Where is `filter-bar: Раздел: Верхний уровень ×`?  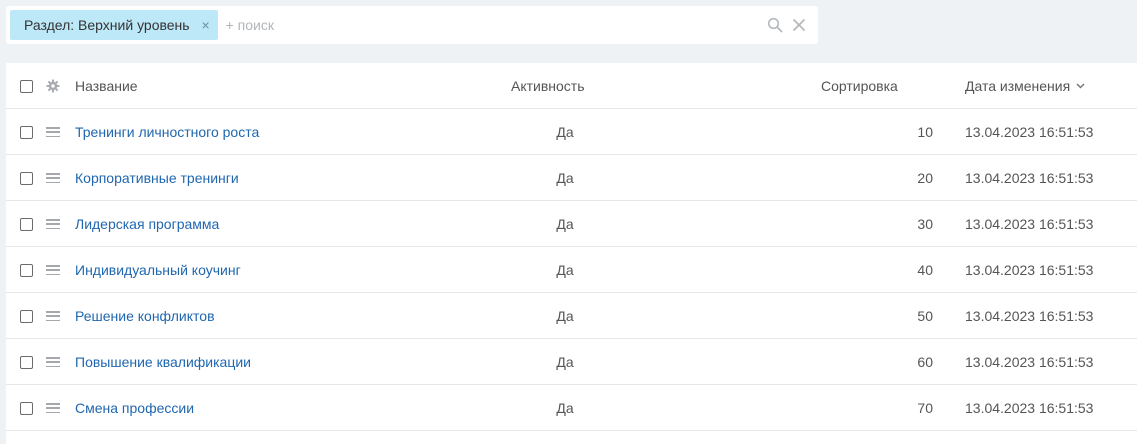
filter-bar: Раздел: Верхний уровень × is located at coordinates (412, 25).